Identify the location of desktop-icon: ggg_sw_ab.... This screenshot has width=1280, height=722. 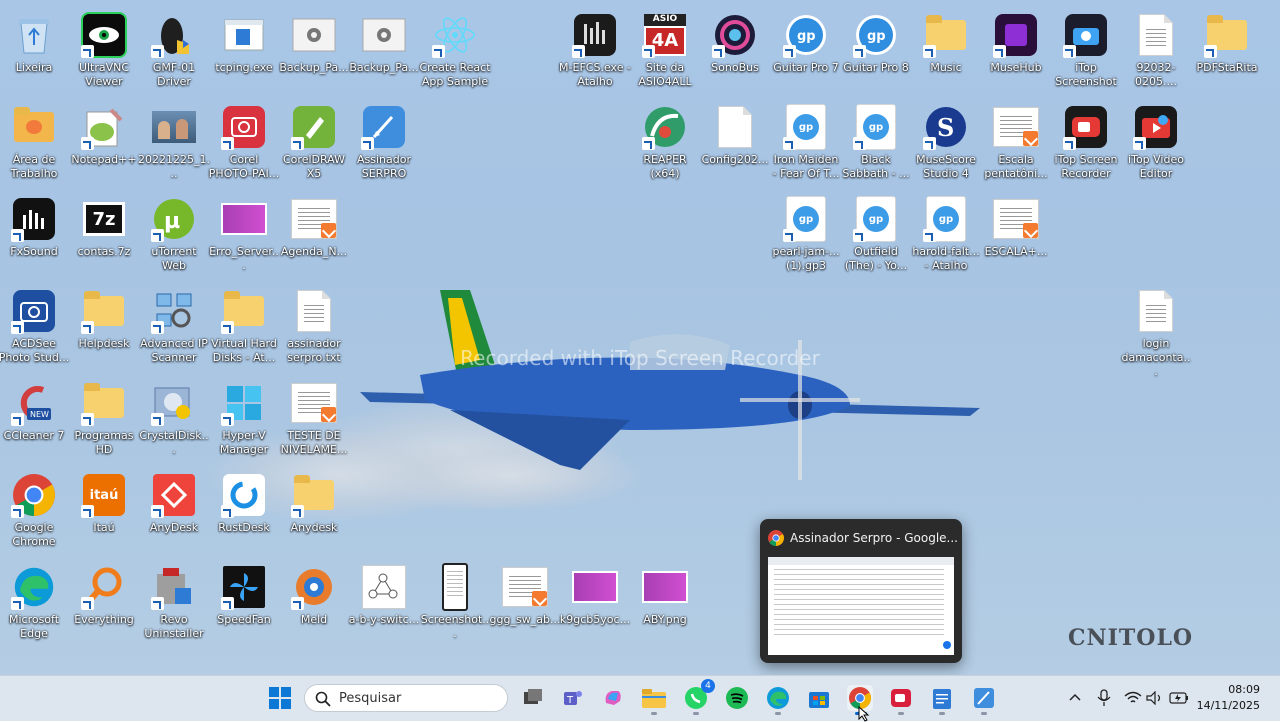
(525, 602).